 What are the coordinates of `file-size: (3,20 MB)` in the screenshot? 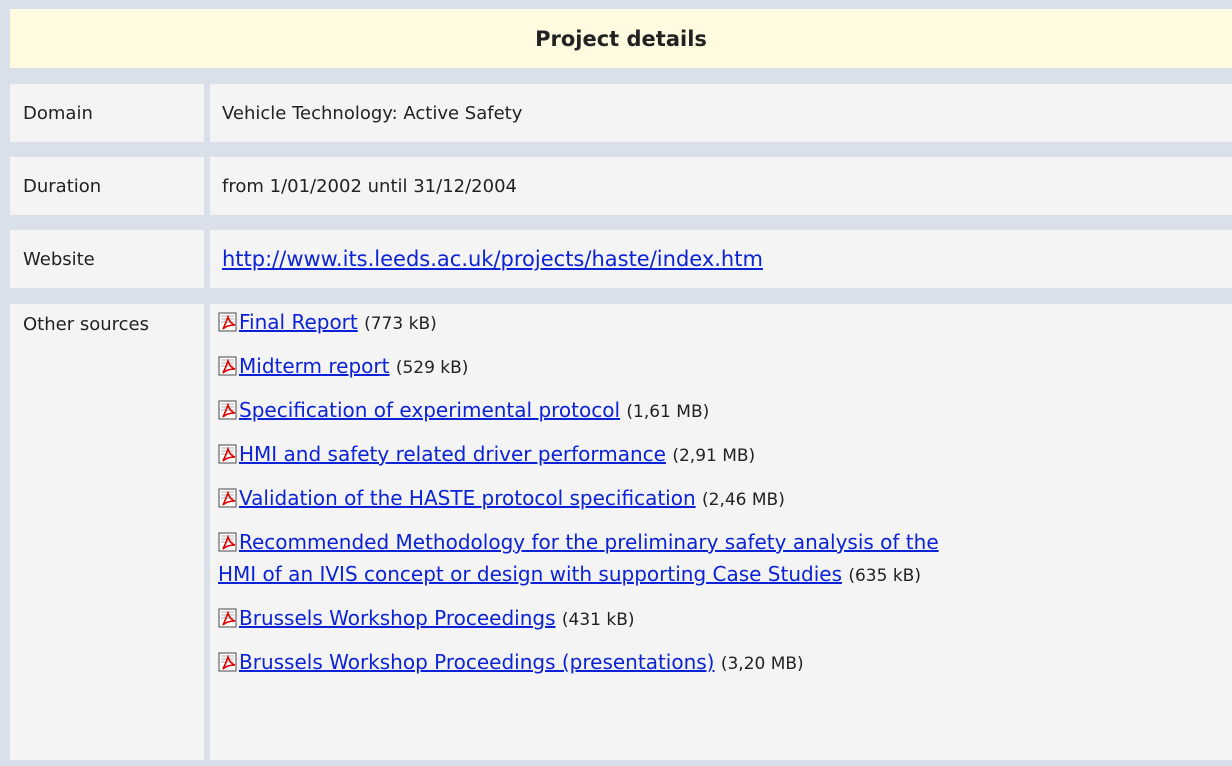 It's located at (762, 664).